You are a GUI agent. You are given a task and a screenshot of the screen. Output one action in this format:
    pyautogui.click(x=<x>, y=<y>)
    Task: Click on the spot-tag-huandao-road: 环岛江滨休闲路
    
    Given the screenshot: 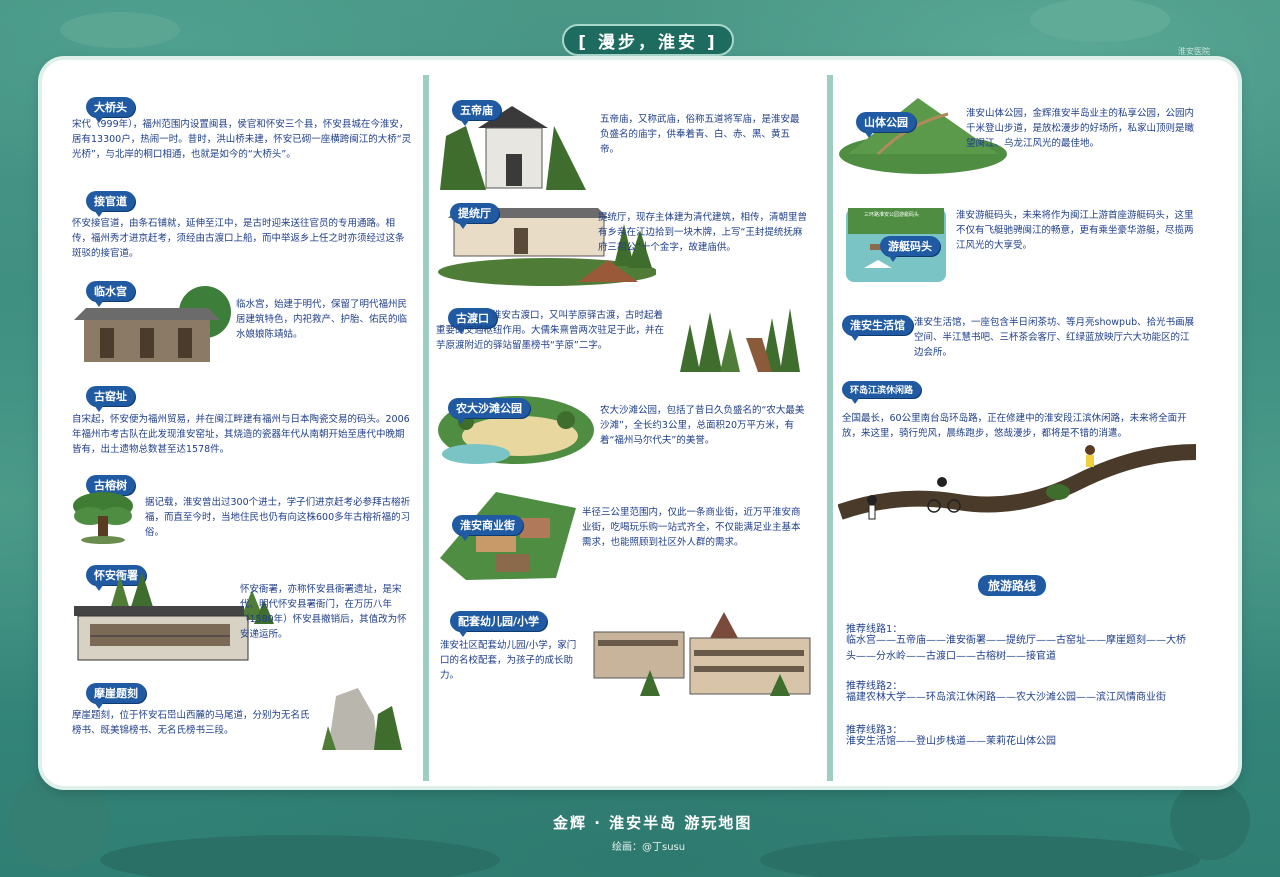 What is the action you would take?
    pyautogui.click(x=882, y=392)
    